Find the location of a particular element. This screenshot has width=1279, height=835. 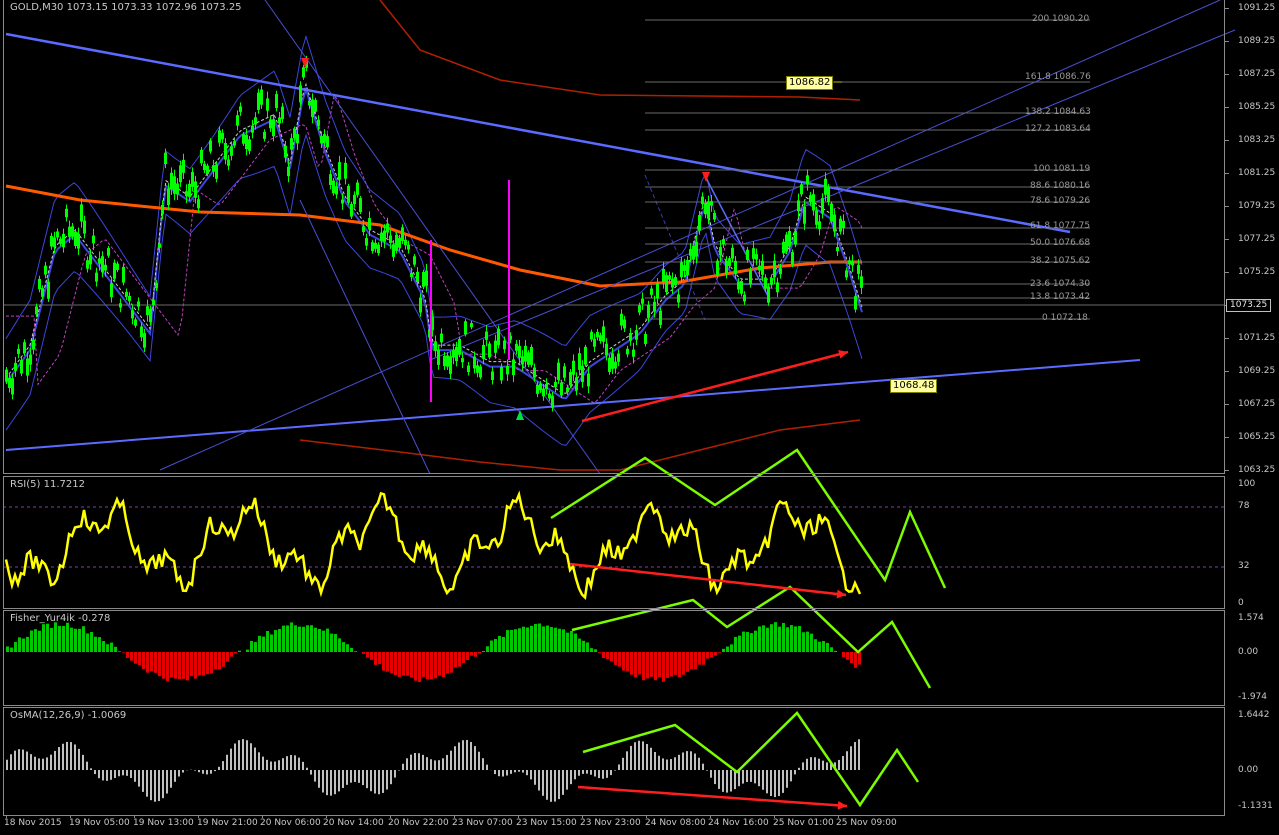

fibo-level-label: 38.2 1075.62 is located at coordinates (1060, 261).